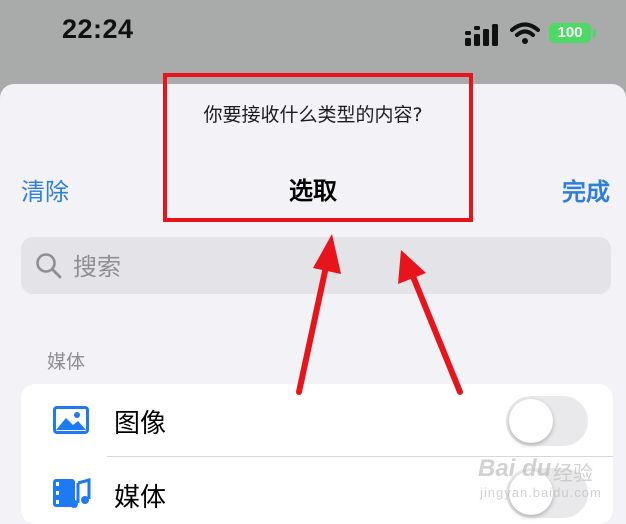 This screenshot has height=524, width=626. Describe the element at coordinates (573, 474) in the screenshot. I see `watermark-brand: 经验` at that location.